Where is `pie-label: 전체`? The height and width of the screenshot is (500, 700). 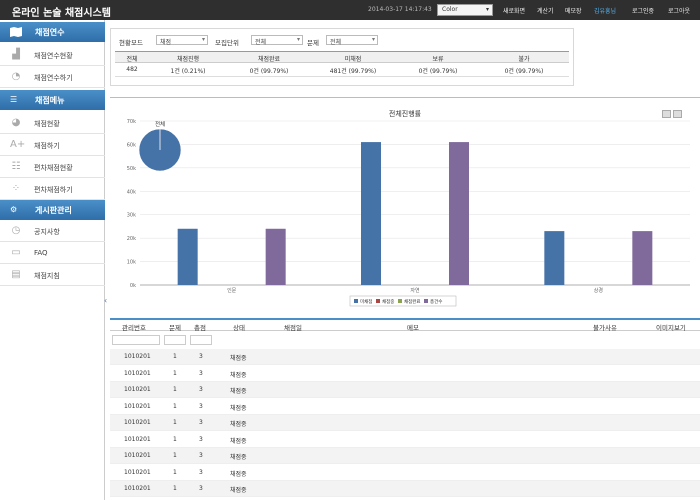
pie-label: 전체 is located at coordinates (160, 124).